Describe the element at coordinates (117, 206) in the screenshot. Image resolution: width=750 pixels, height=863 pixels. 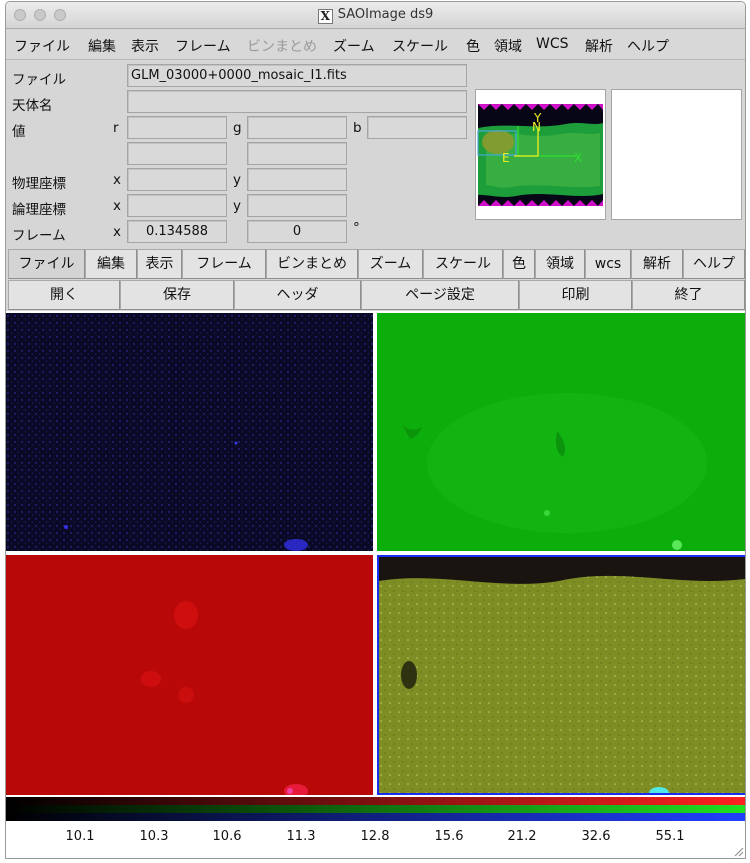
I see `logical-x-label: x` at that location.